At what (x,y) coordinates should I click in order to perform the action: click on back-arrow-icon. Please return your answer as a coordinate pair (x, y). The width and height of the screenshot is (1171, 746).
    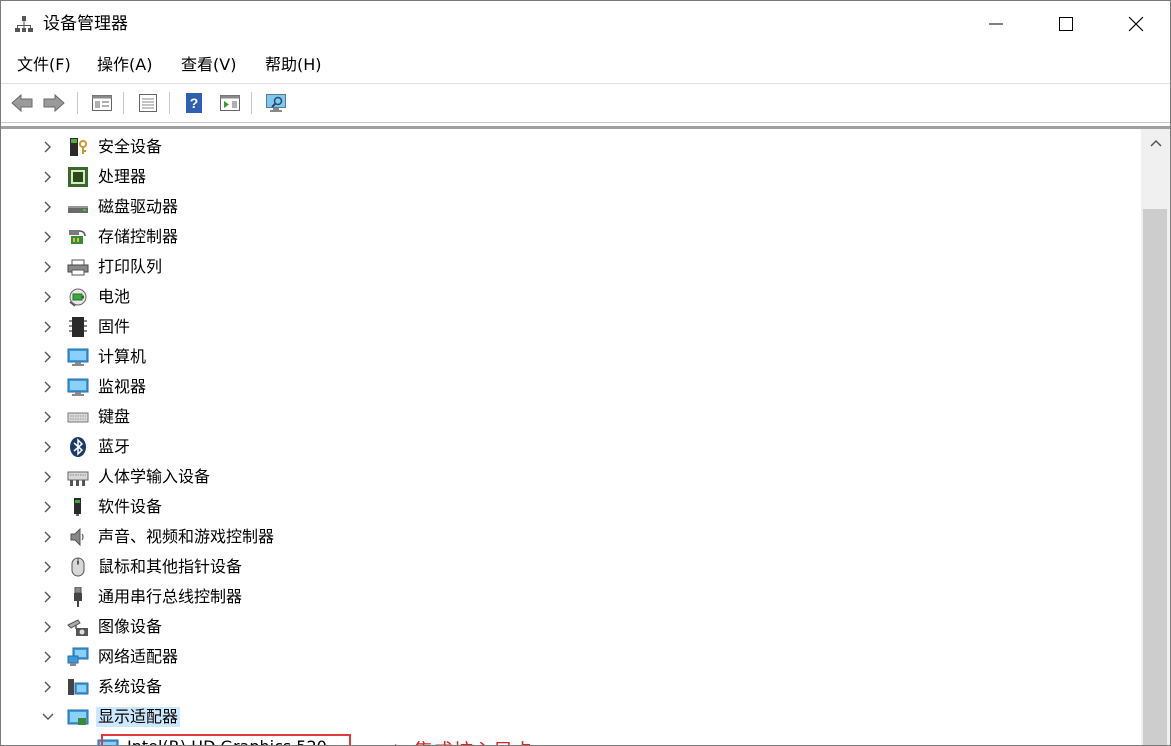
    Looking at the image, I should click on (22, 103).